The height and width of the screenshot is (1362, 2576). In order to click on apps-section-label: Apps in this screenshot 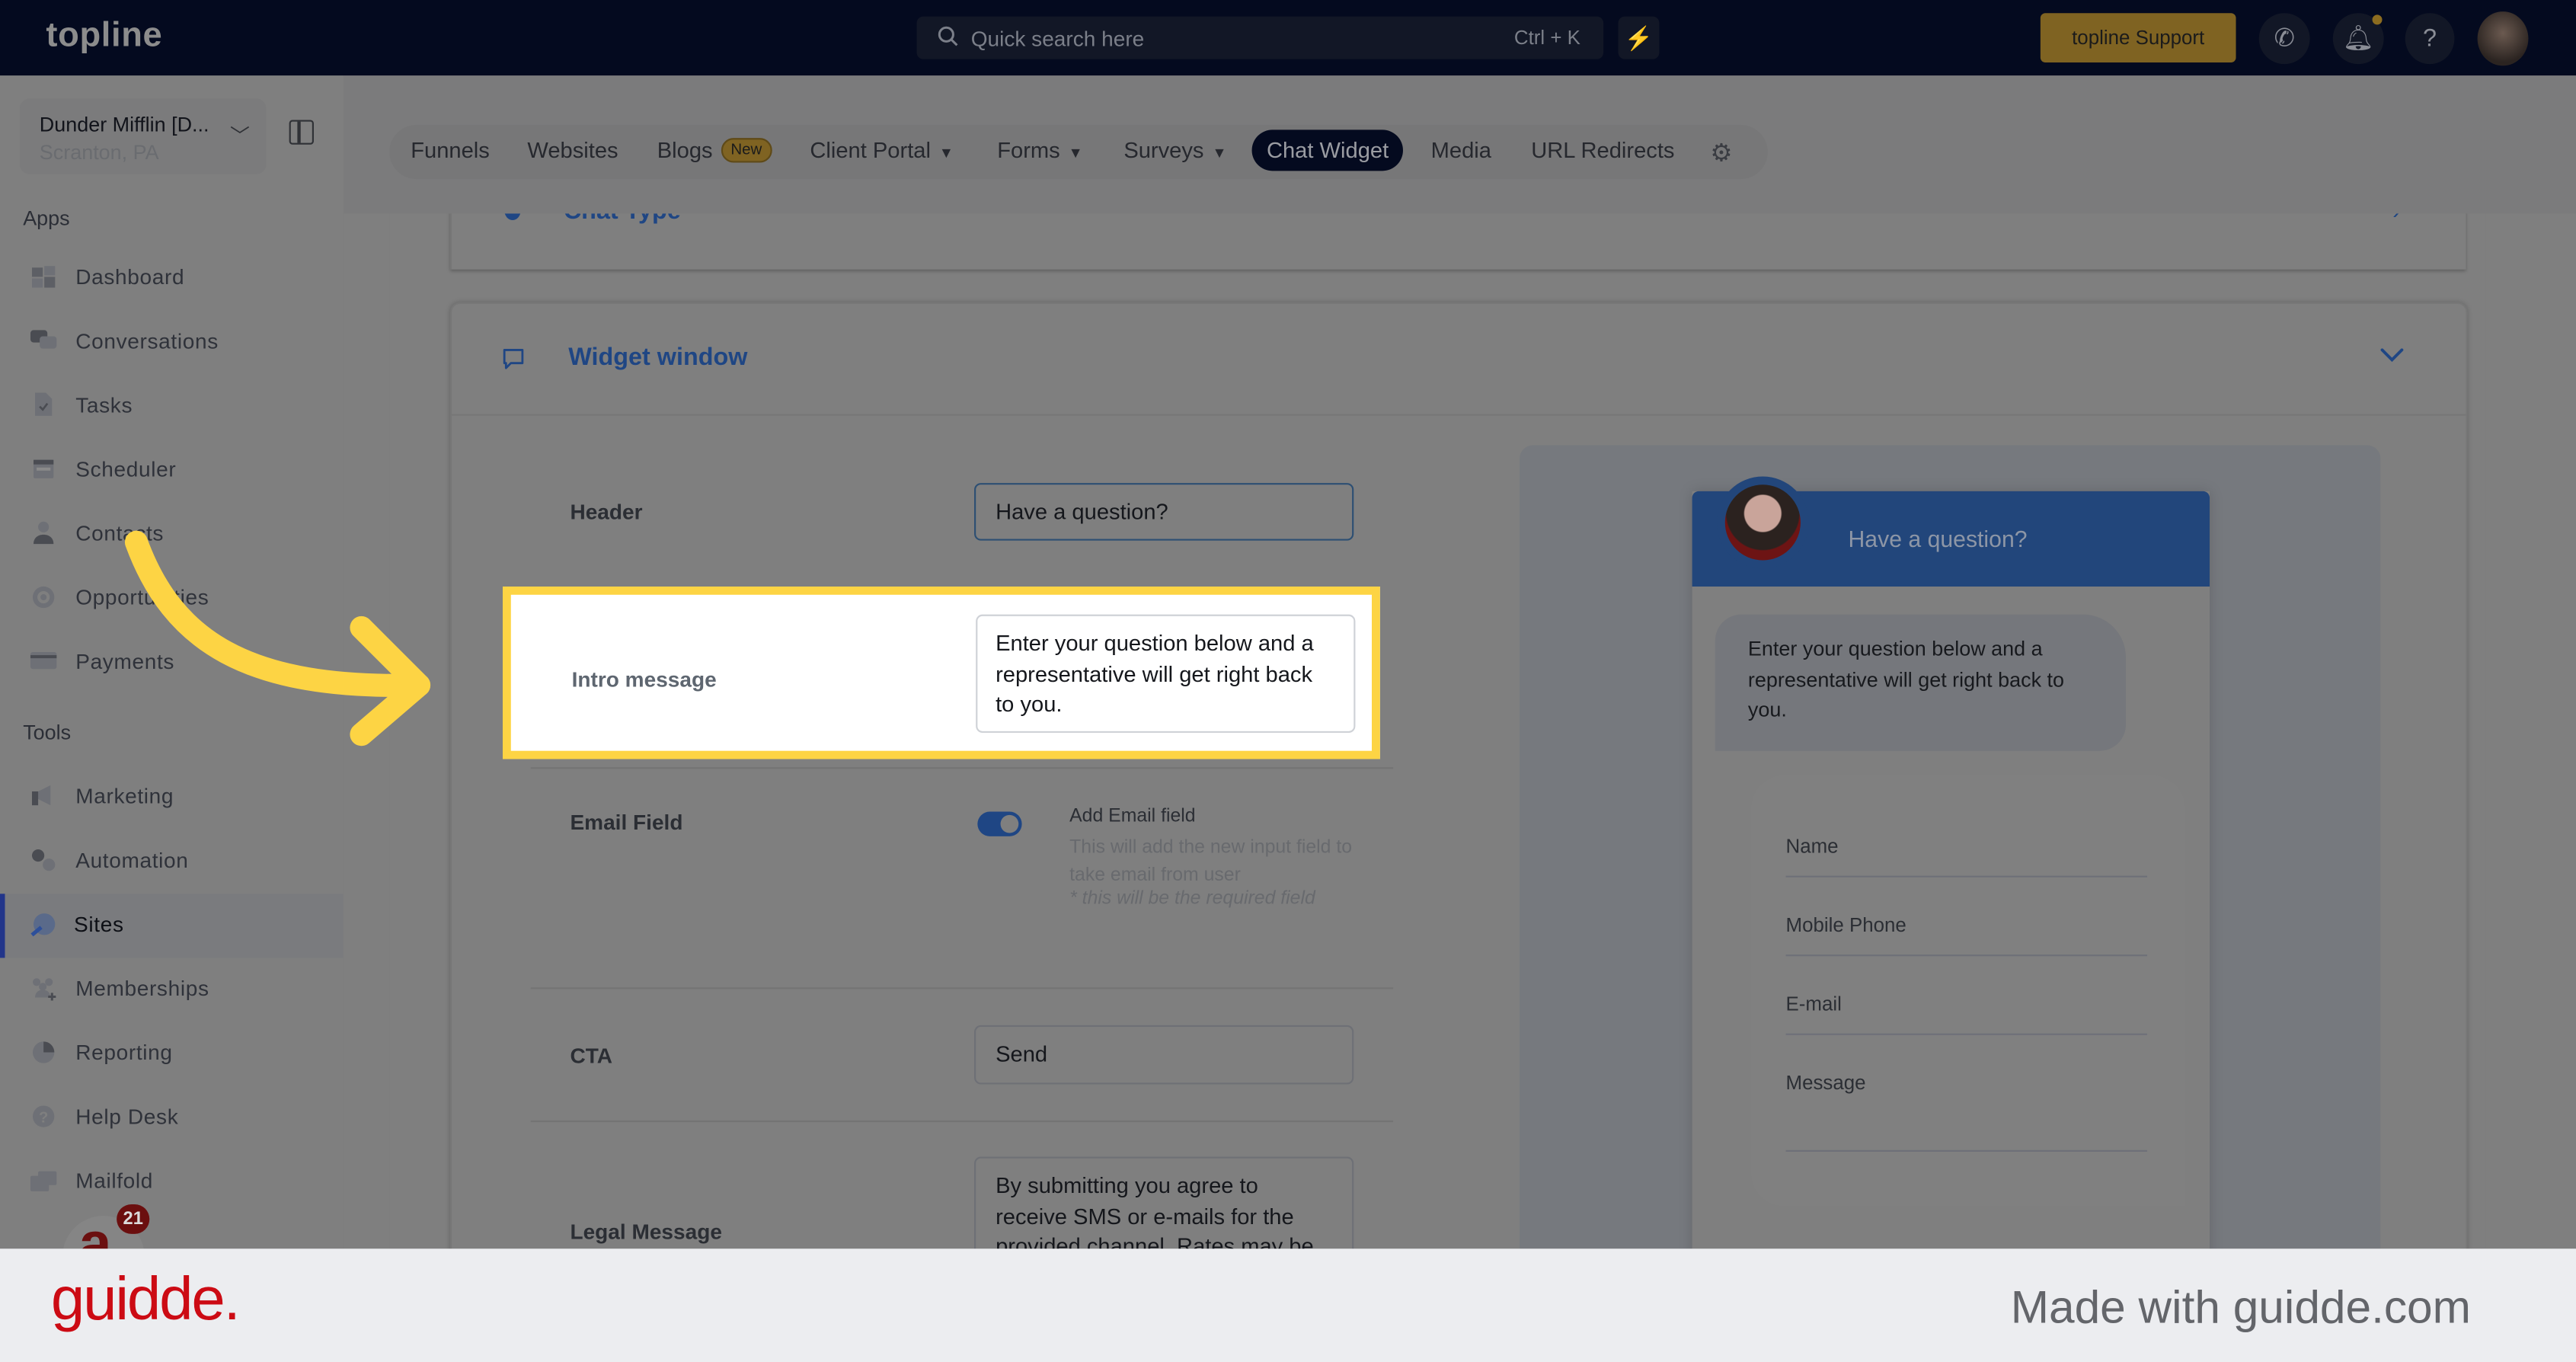, I will do `click(46, 218)`.